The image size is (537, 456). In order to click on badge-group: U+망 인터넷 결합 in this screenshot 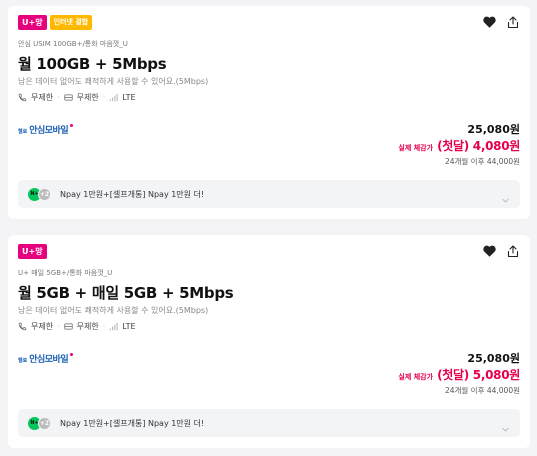, I will do `click(55, 22)`.